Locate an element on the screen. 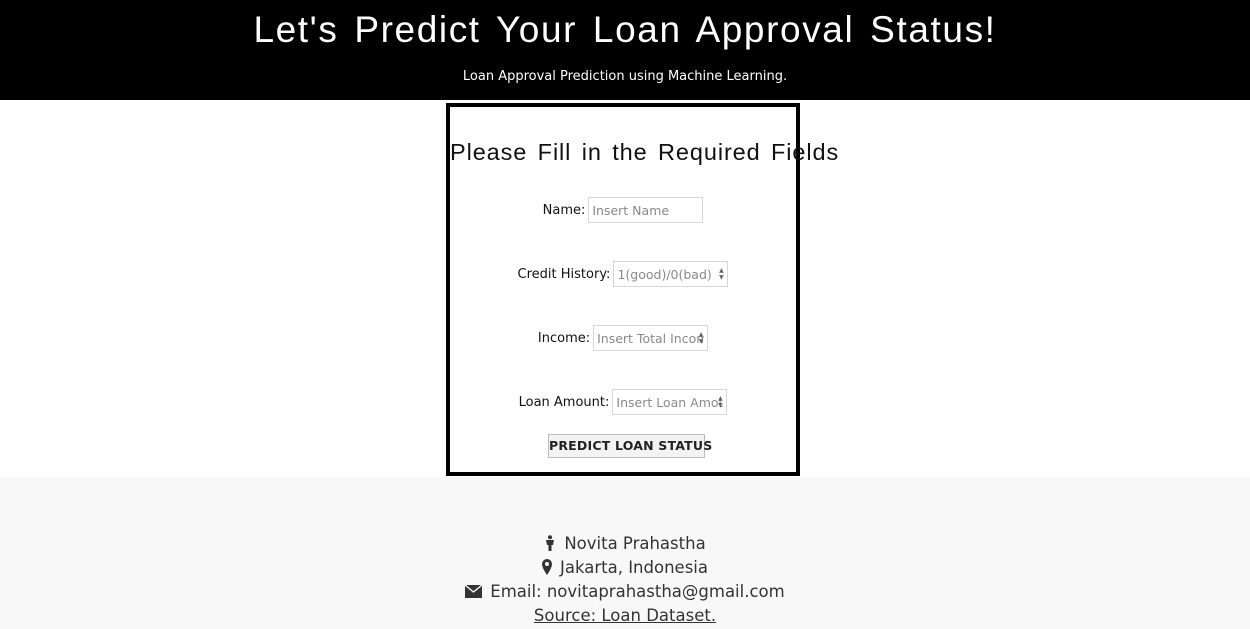 Image resolution: width=1250 pixels, height=629 pixels. envelope-icon is located at coordinates (473, 592).